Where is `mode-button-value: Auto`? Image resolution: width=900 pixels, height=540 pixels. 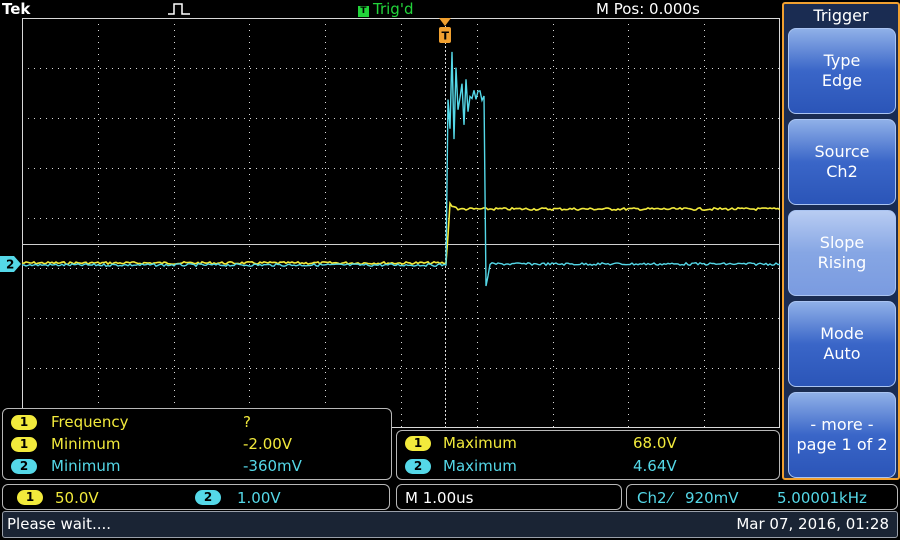
mode-button-value: Auto is located at coordinates (842, 353).